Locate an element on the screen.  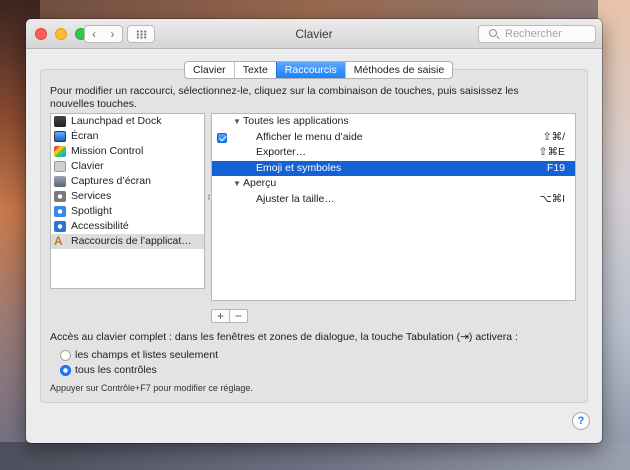
shortcut-keys: F19 is located at coordinates (556, 169).